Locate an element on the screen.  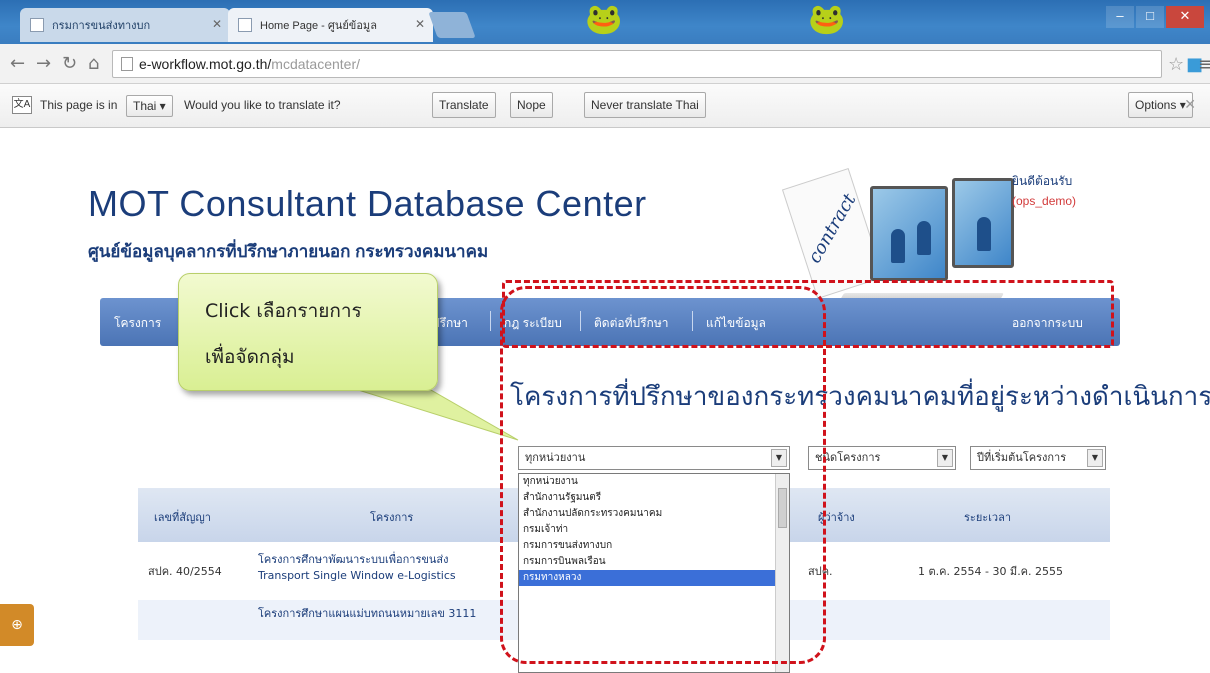
dropdown-option: สำนักงานรัฐมนตรี is located at coordinates (654, 498).